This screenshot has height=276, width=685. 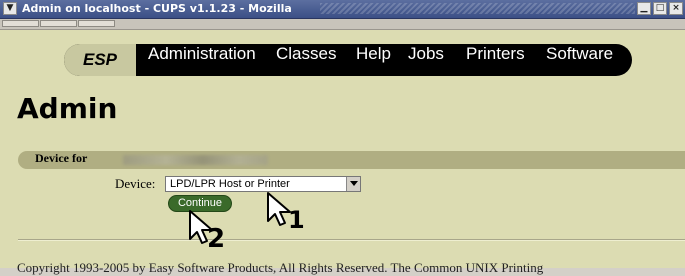 I want to click on callout-number-1: 1, so click(x=296, y=220).